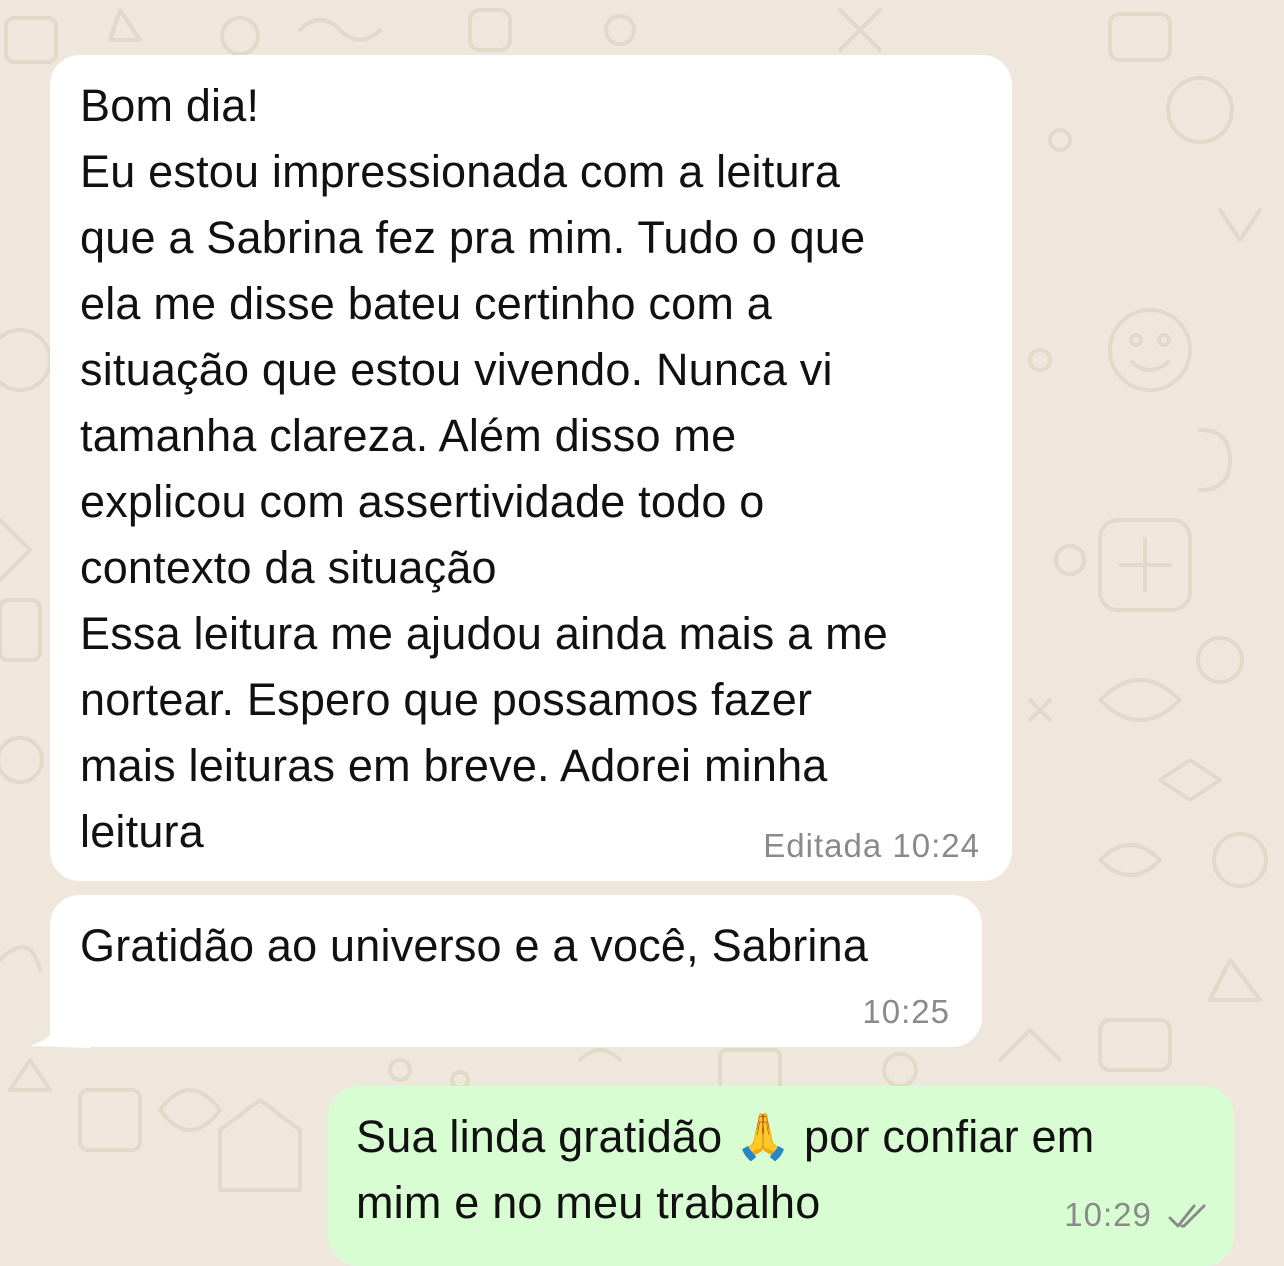  Describe the element at coordinates (1108, 1214) in the screenshot. I see `message-time: 10:29` at that location.